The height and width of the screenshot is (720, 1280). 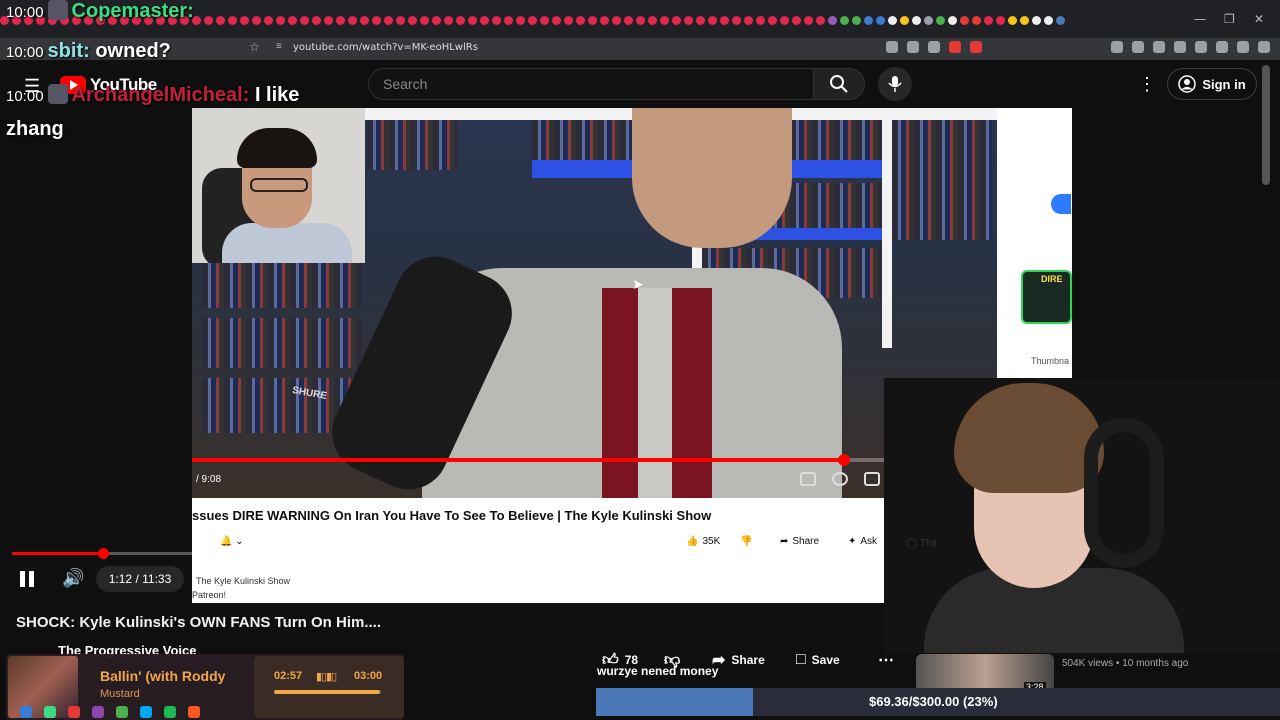 What do you see at coordinates (1159, 47) in the screenshot?
I see `music-icon` at bounding box center [1159, 47].